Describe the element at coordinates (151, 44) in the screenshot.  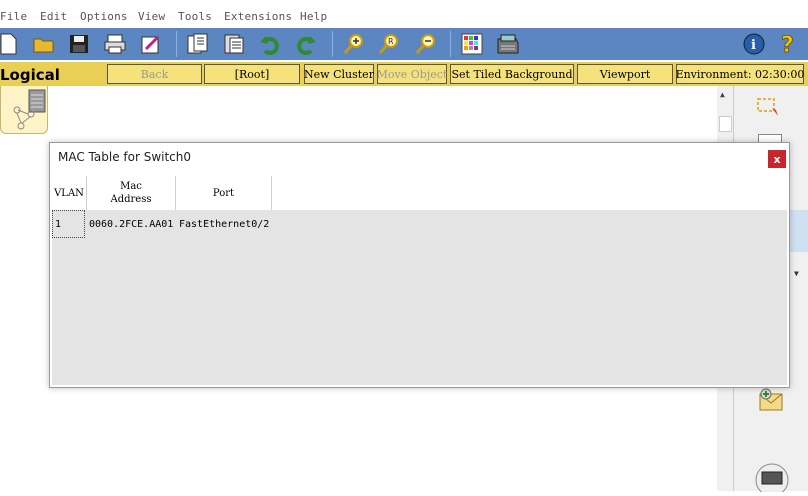
I see `activity-wizard-icon` at that location.